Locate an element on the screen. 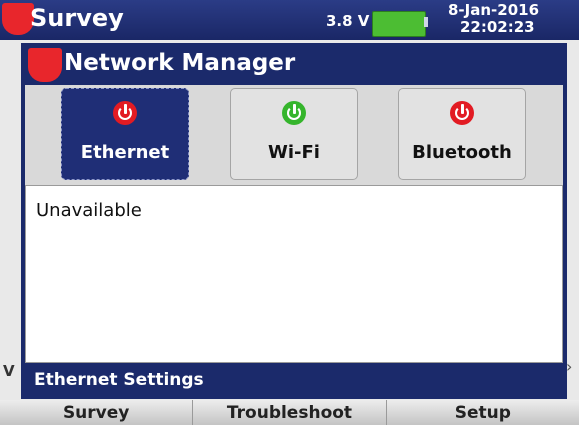  battery-icon is located at coordinates (399, 24).